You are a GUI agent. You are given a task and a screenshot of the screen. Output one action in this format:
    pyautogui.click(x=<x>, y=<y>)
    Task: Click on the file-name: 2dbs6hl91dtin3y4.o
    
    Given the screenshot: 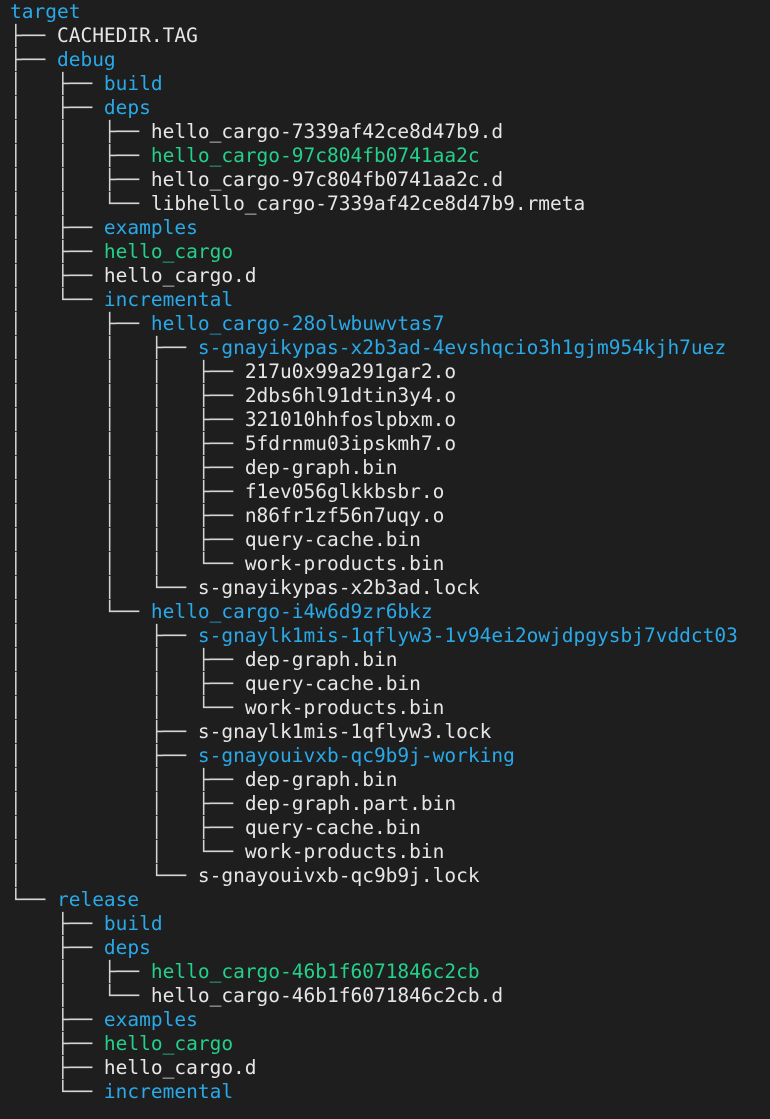 What is the action you would take?
    pyautogui.click(x=350, y=395)
    